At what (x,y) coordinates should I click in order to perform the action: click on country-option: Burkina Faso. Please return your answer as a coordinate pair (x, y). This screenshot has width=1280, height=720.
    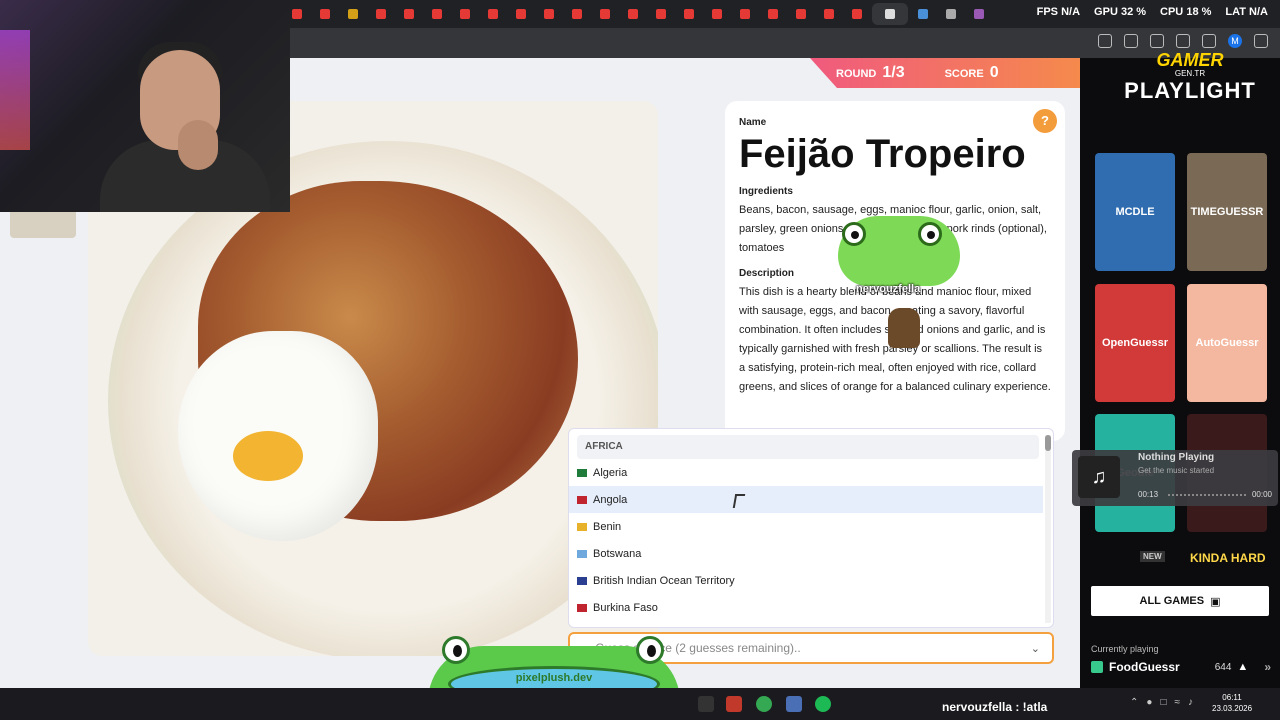
    Looking at the image, I should click on (806, 607).